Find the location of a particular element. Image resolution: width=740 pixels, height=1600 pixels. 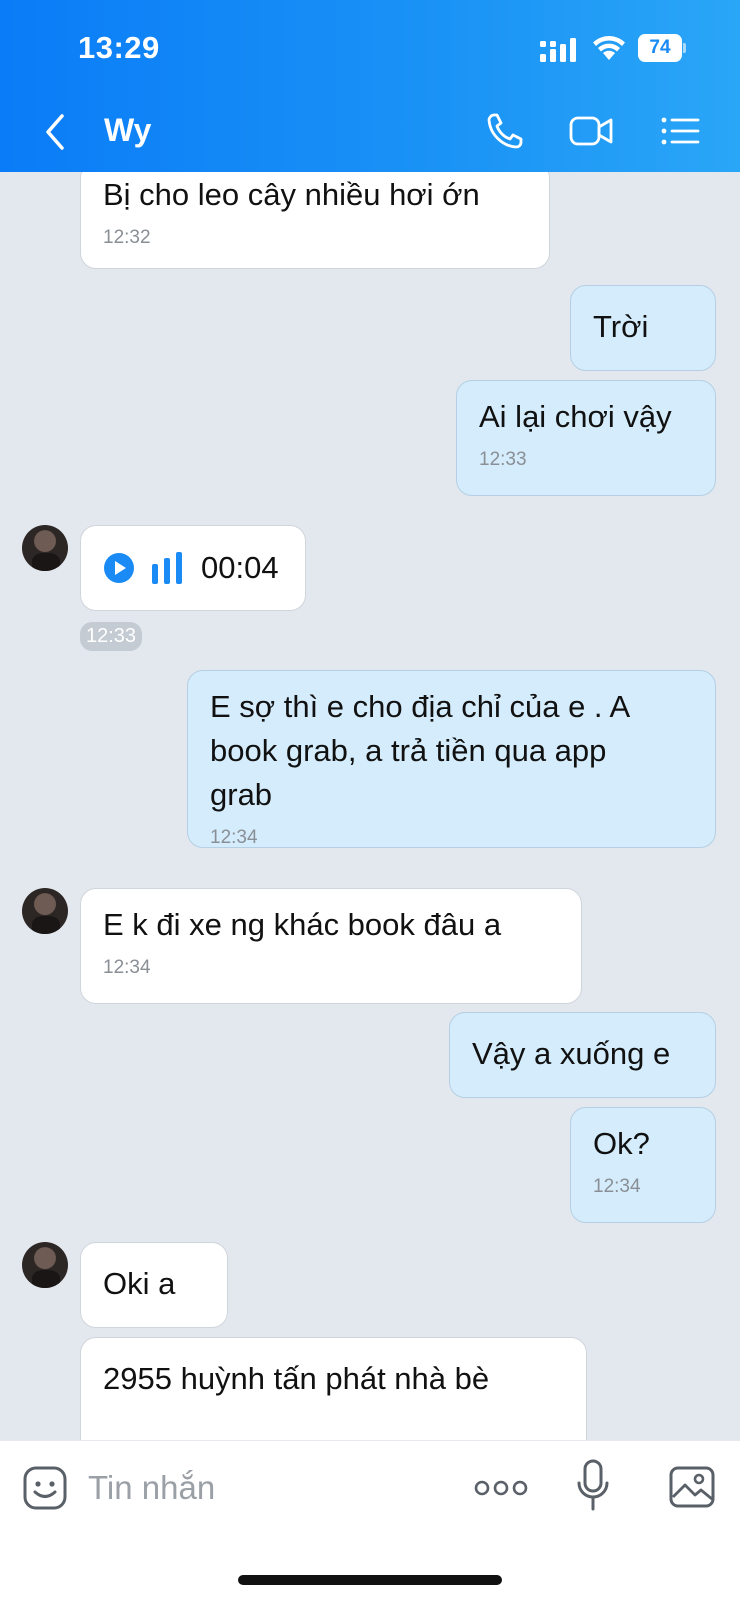

phone-call-icon is located at coordinates (507, 131).